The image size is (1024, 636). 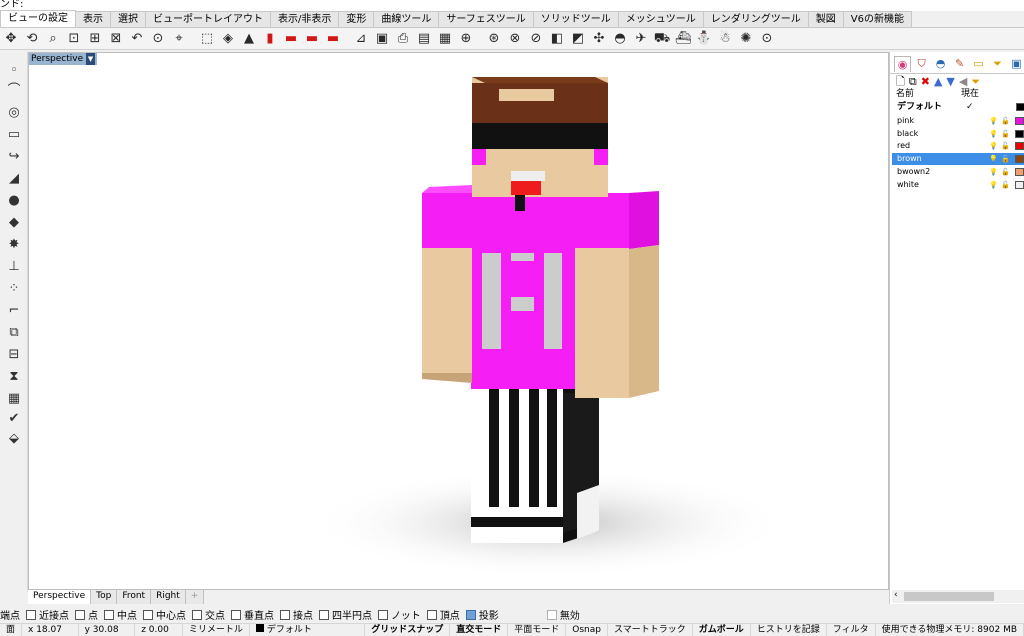 I want to click on layer-row-default: デフォルト ✓, so click(x=958, y=107).